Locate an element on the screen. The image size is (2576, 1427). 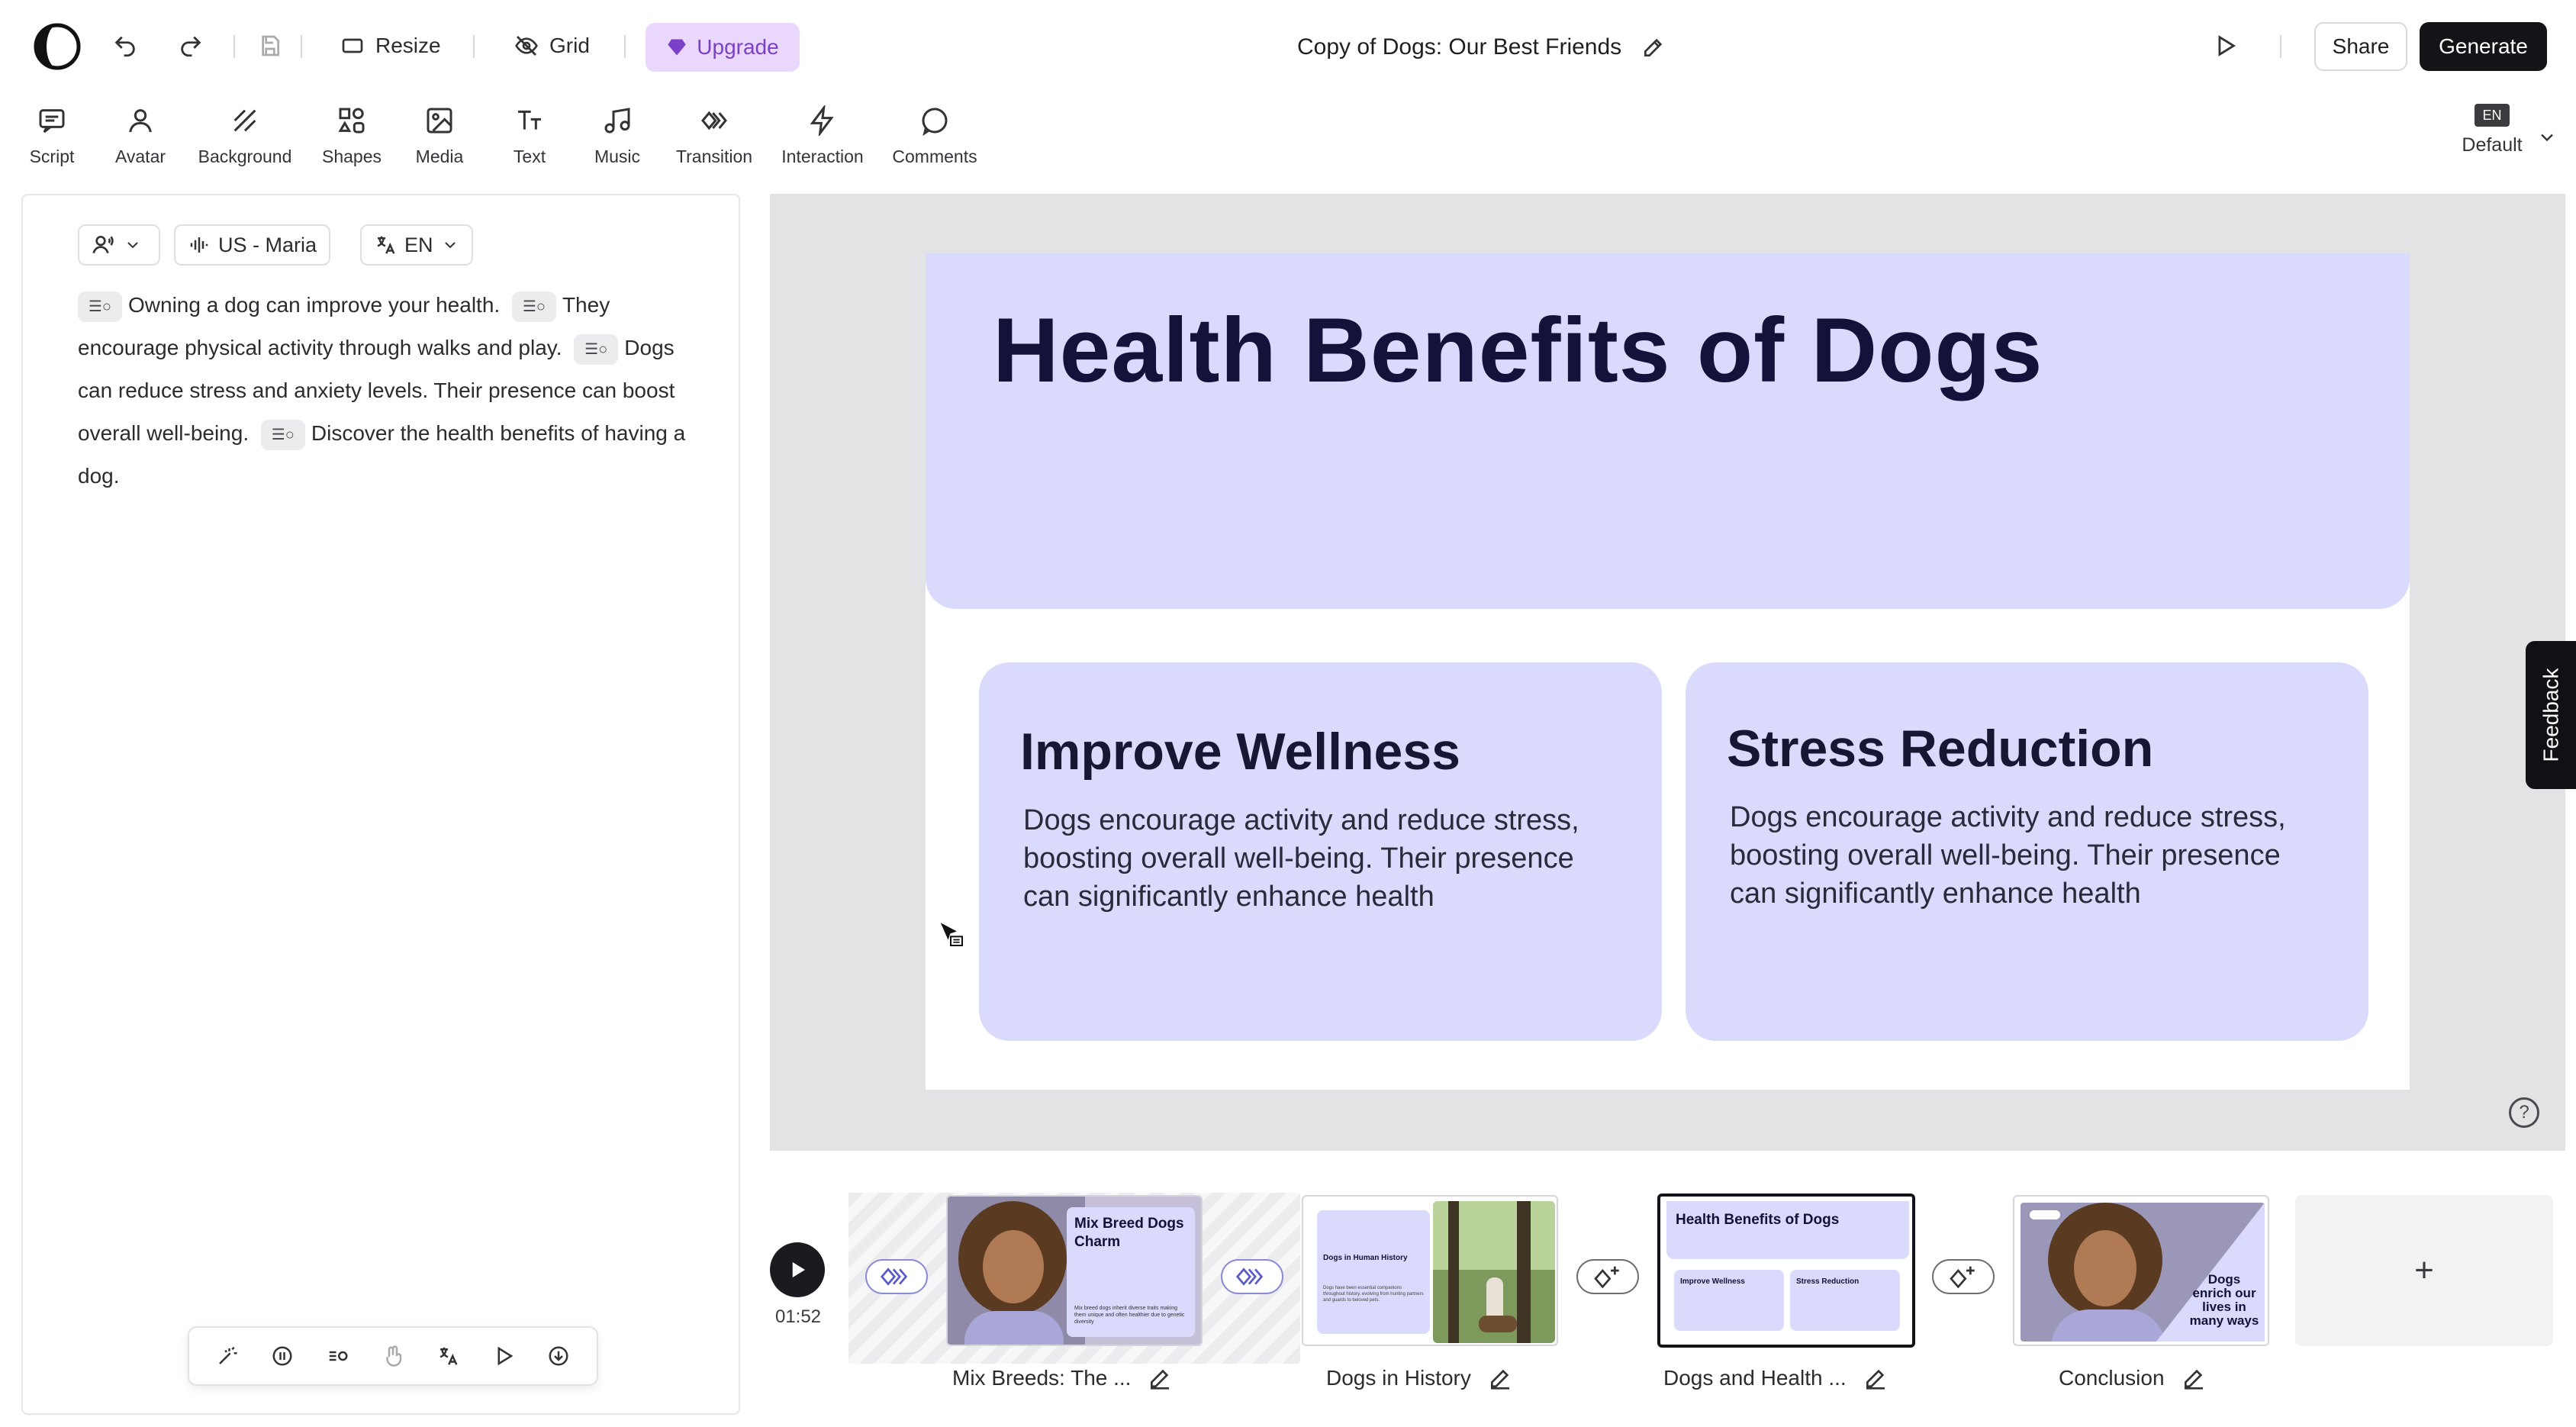
tool-text: Text is located at coordinates (529, 136).